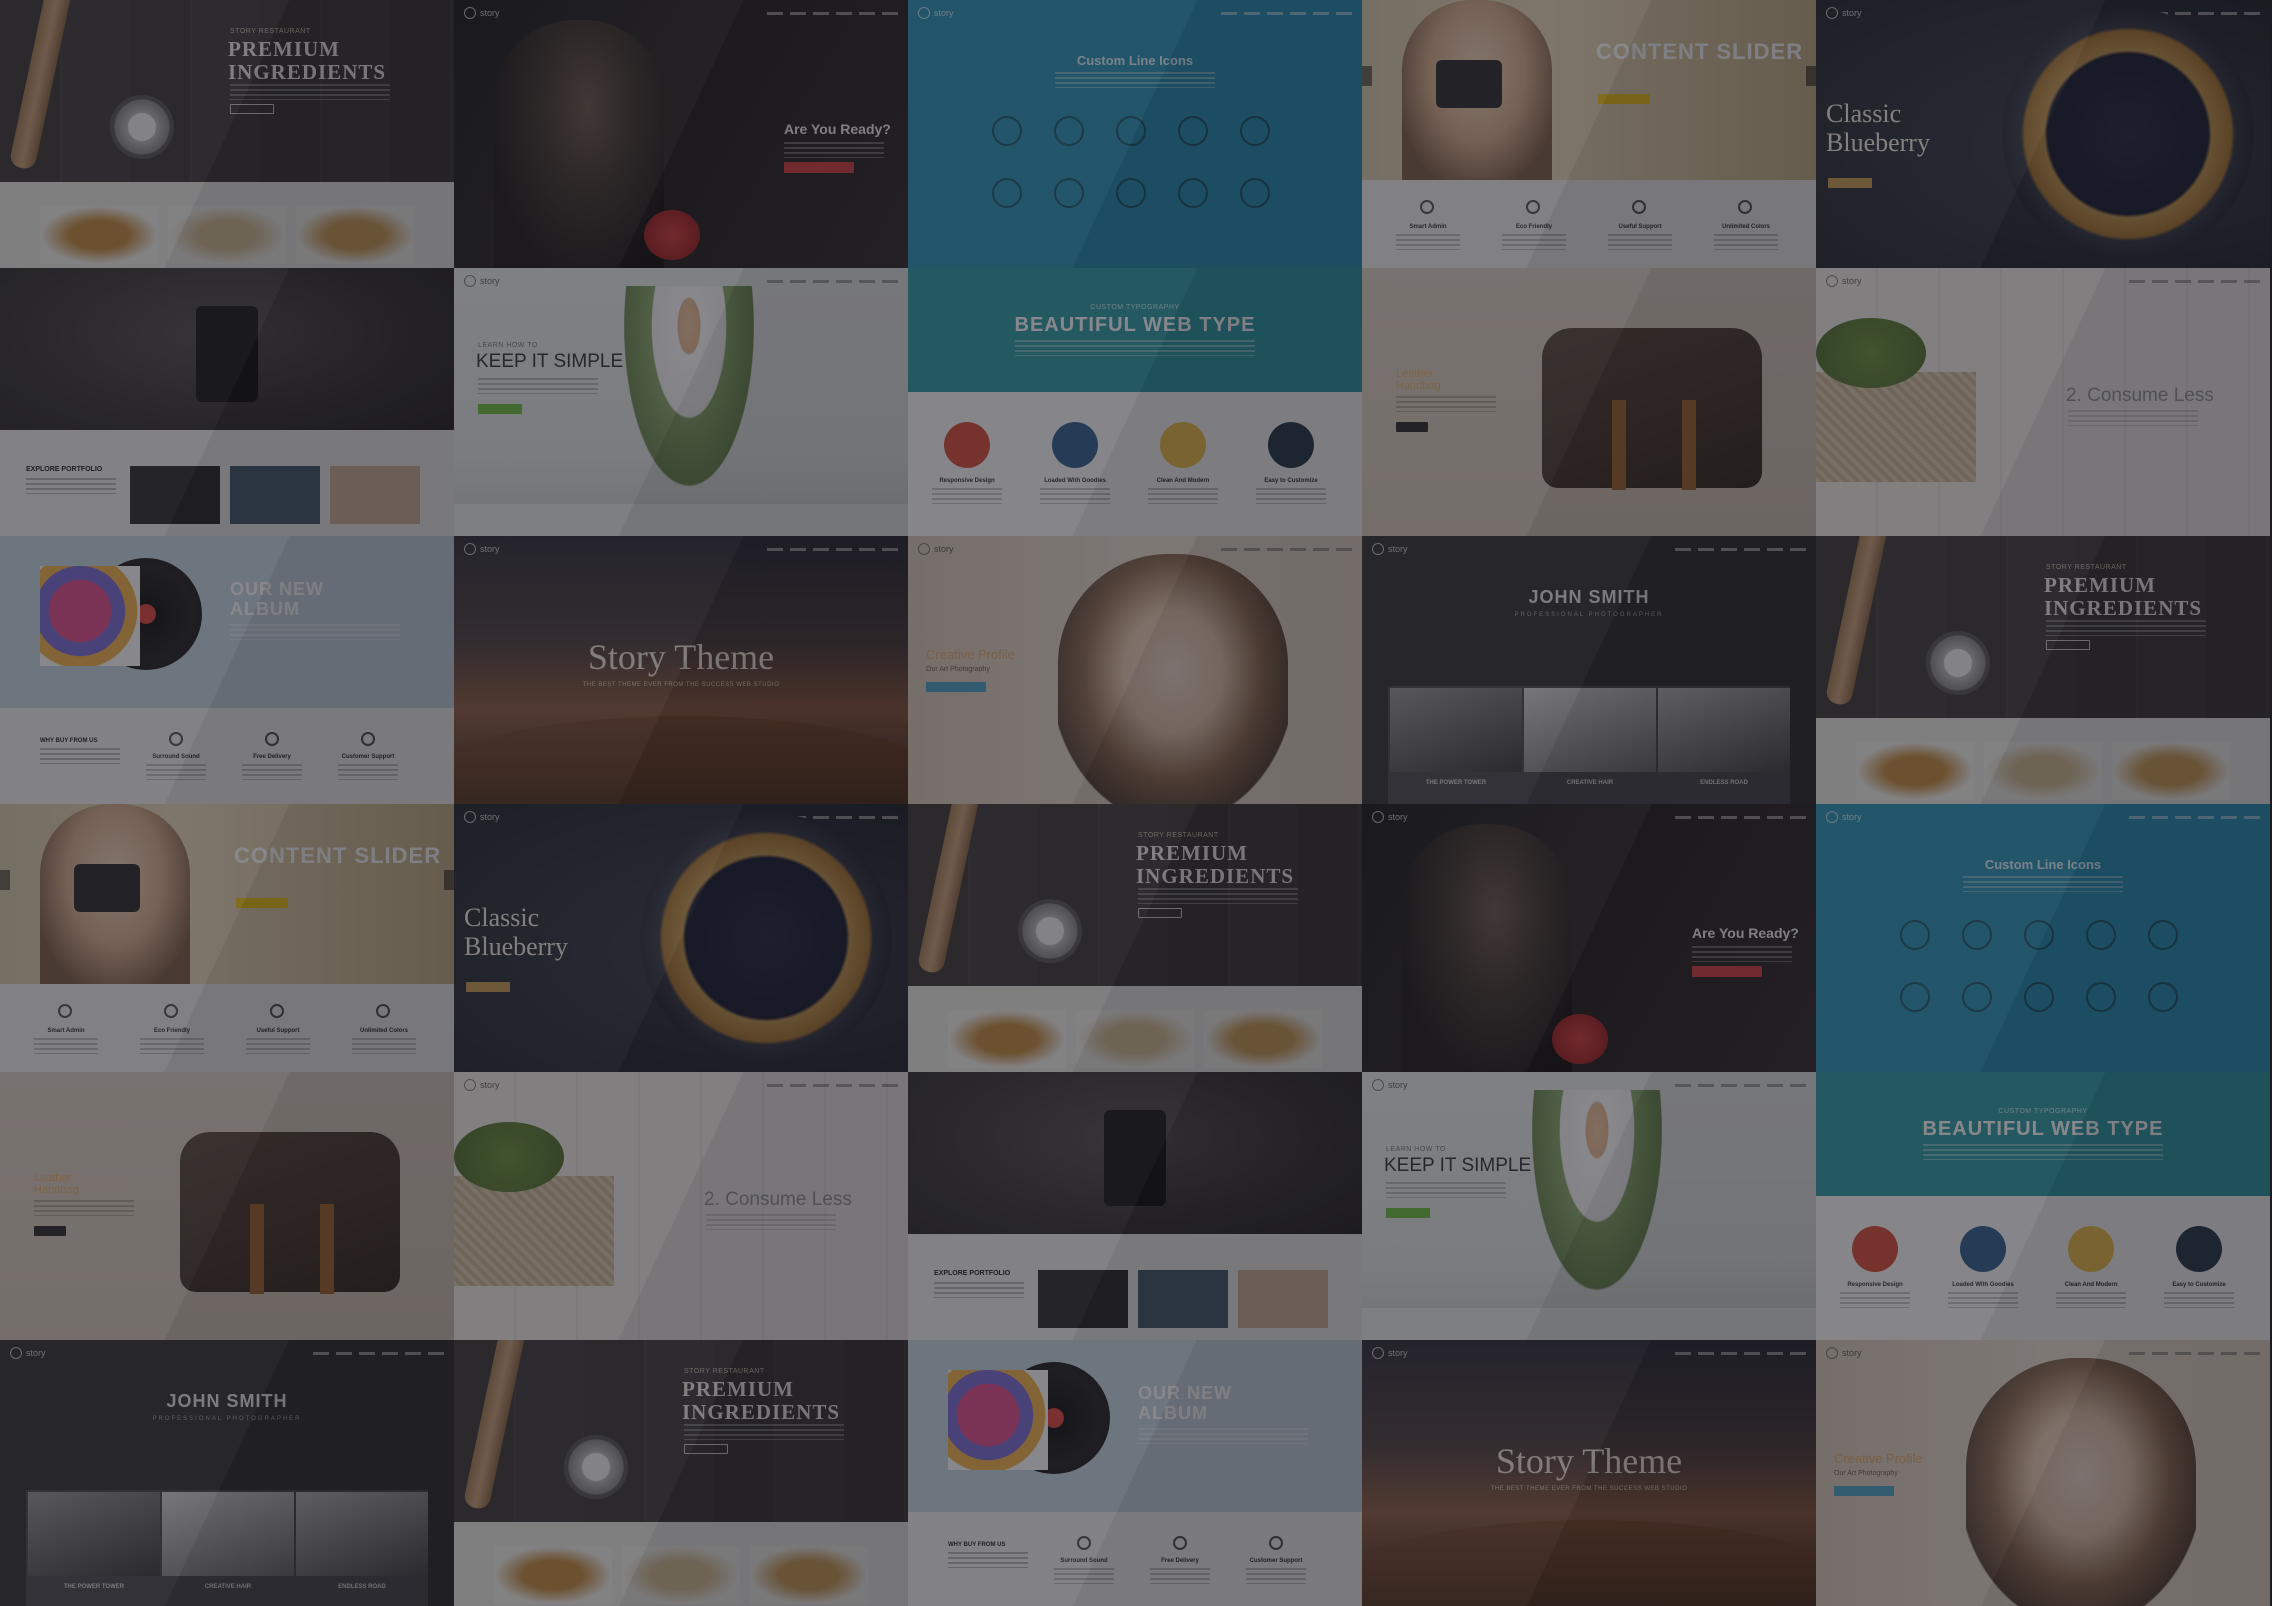 The image size is (2272, 1606). I want to click on theme-preview-tile: story Custom Line Icons, so click(1135, 134).